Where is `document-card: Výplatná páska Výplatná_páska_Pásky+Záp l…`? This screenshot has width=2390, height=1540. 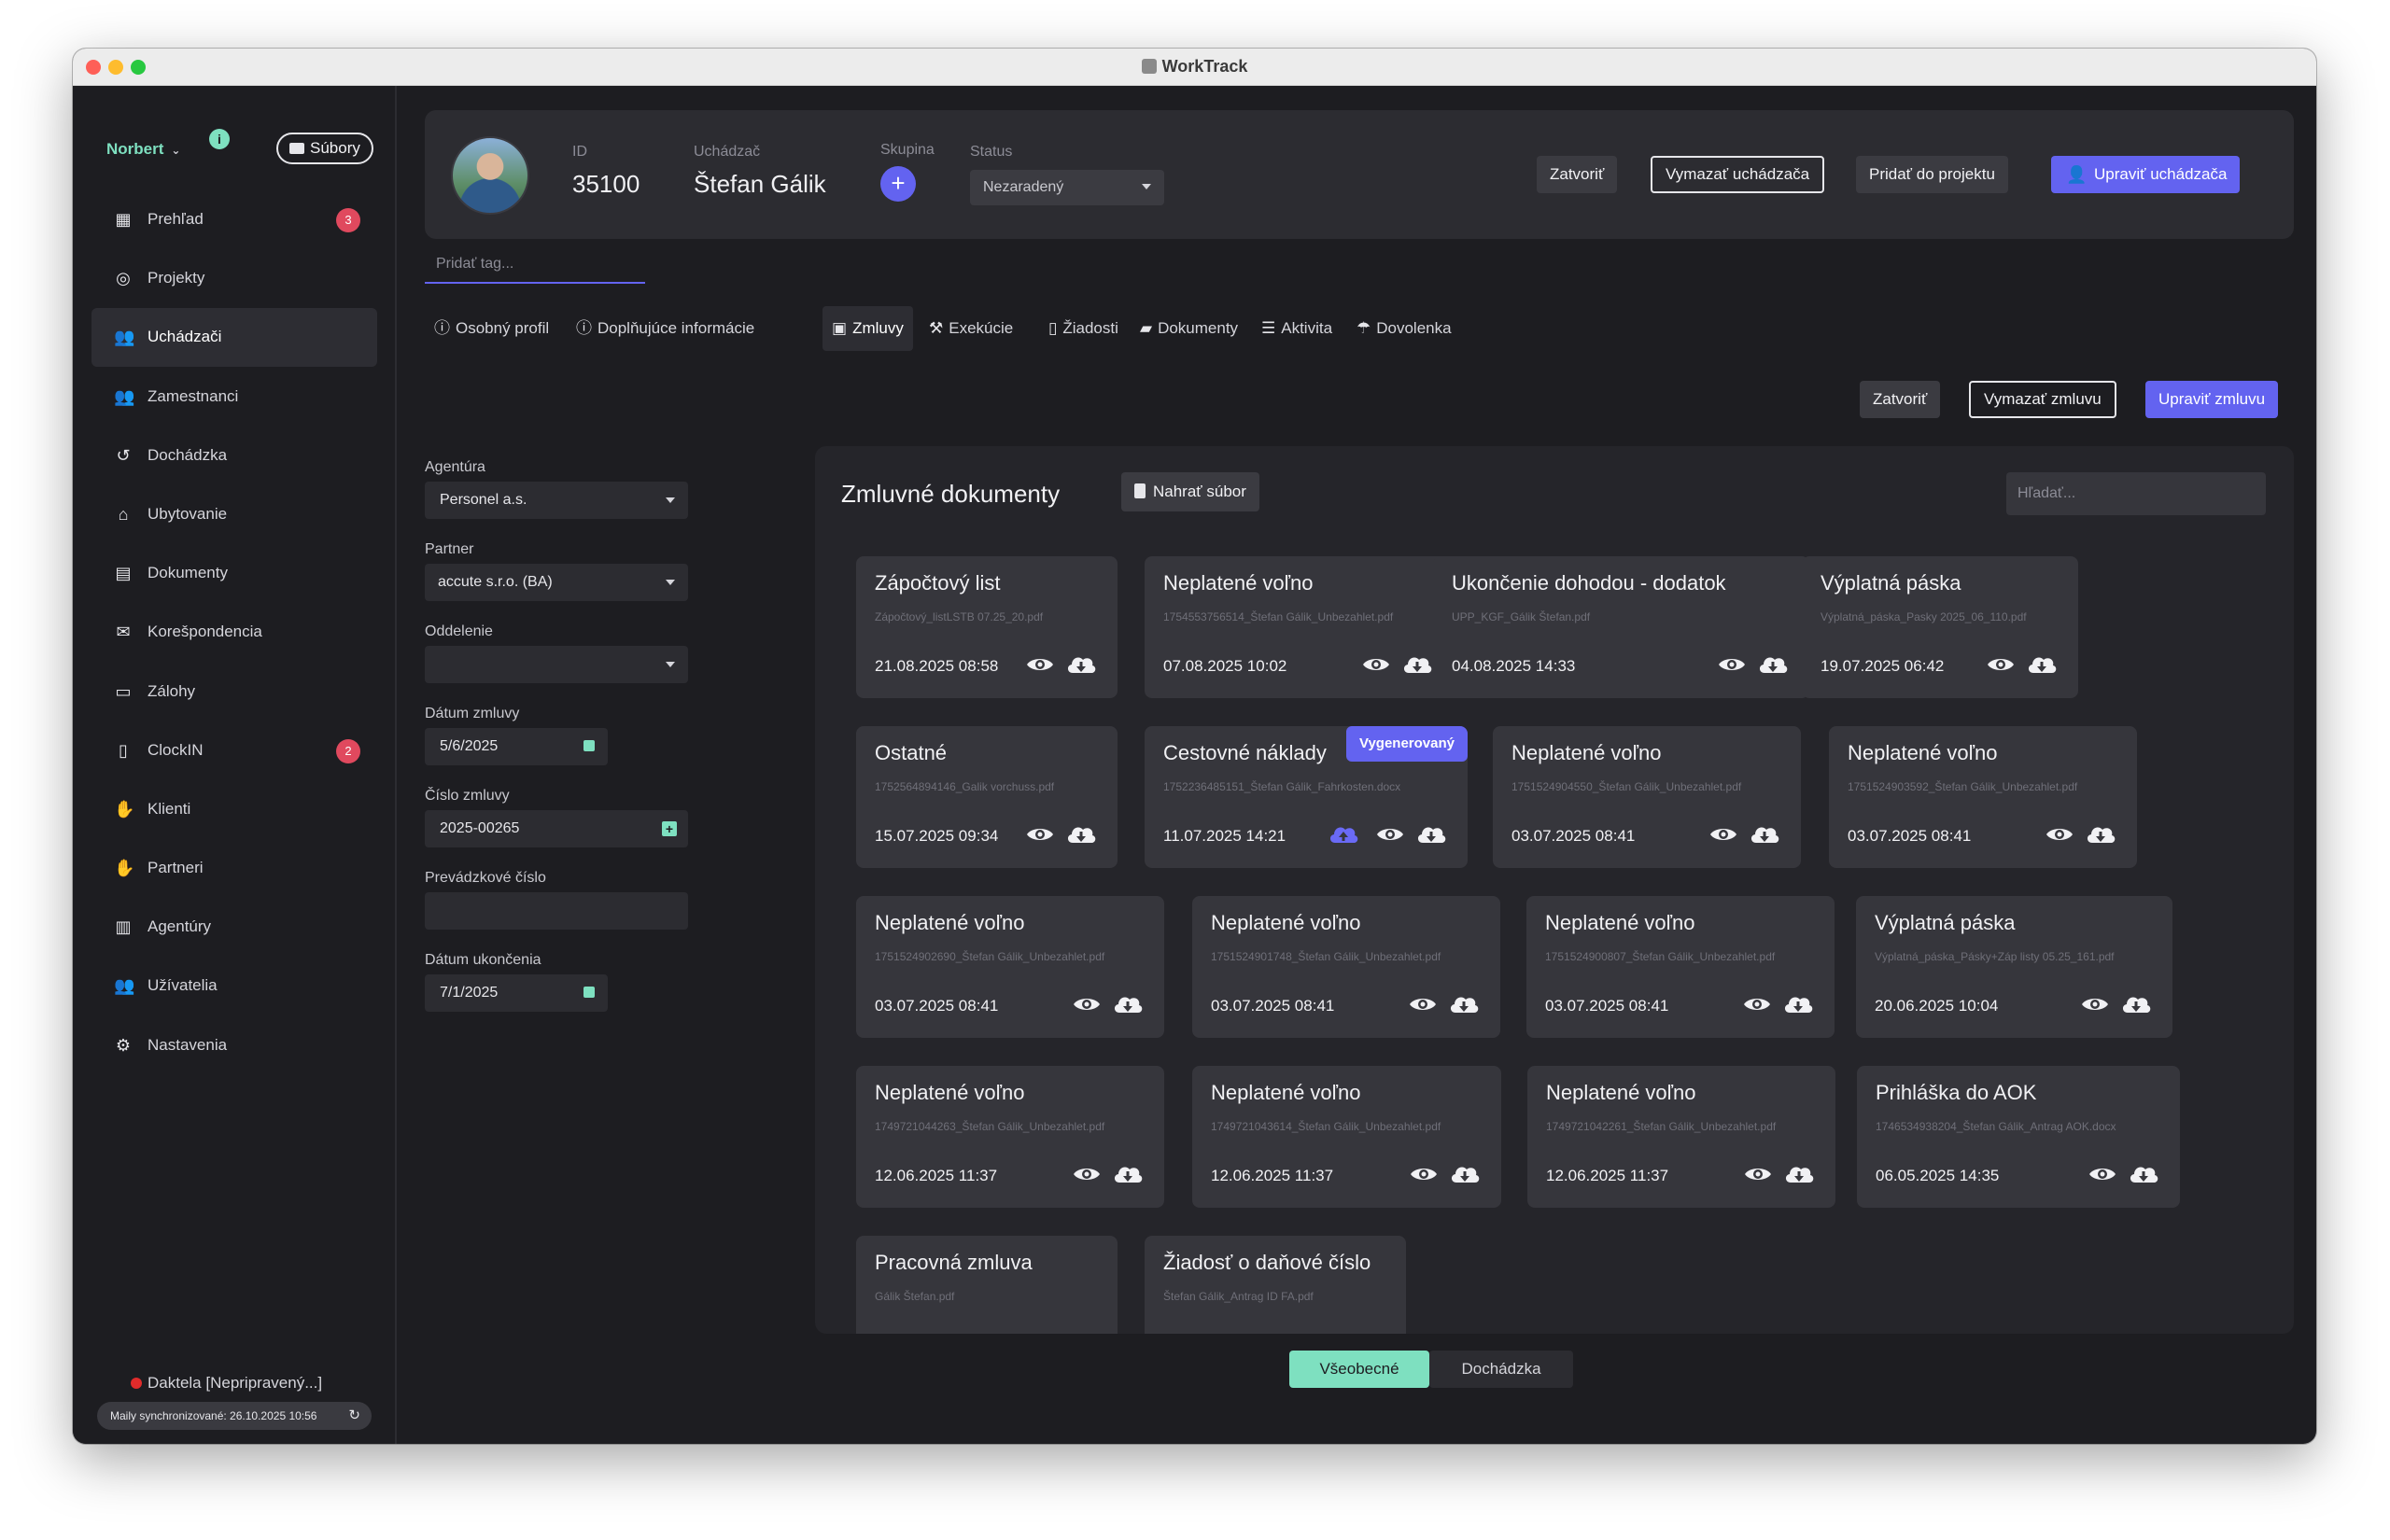
document-card: Výplatná páska Výplatná_páska_Pásky+Záp l… is located at coordinates (2014, 967).